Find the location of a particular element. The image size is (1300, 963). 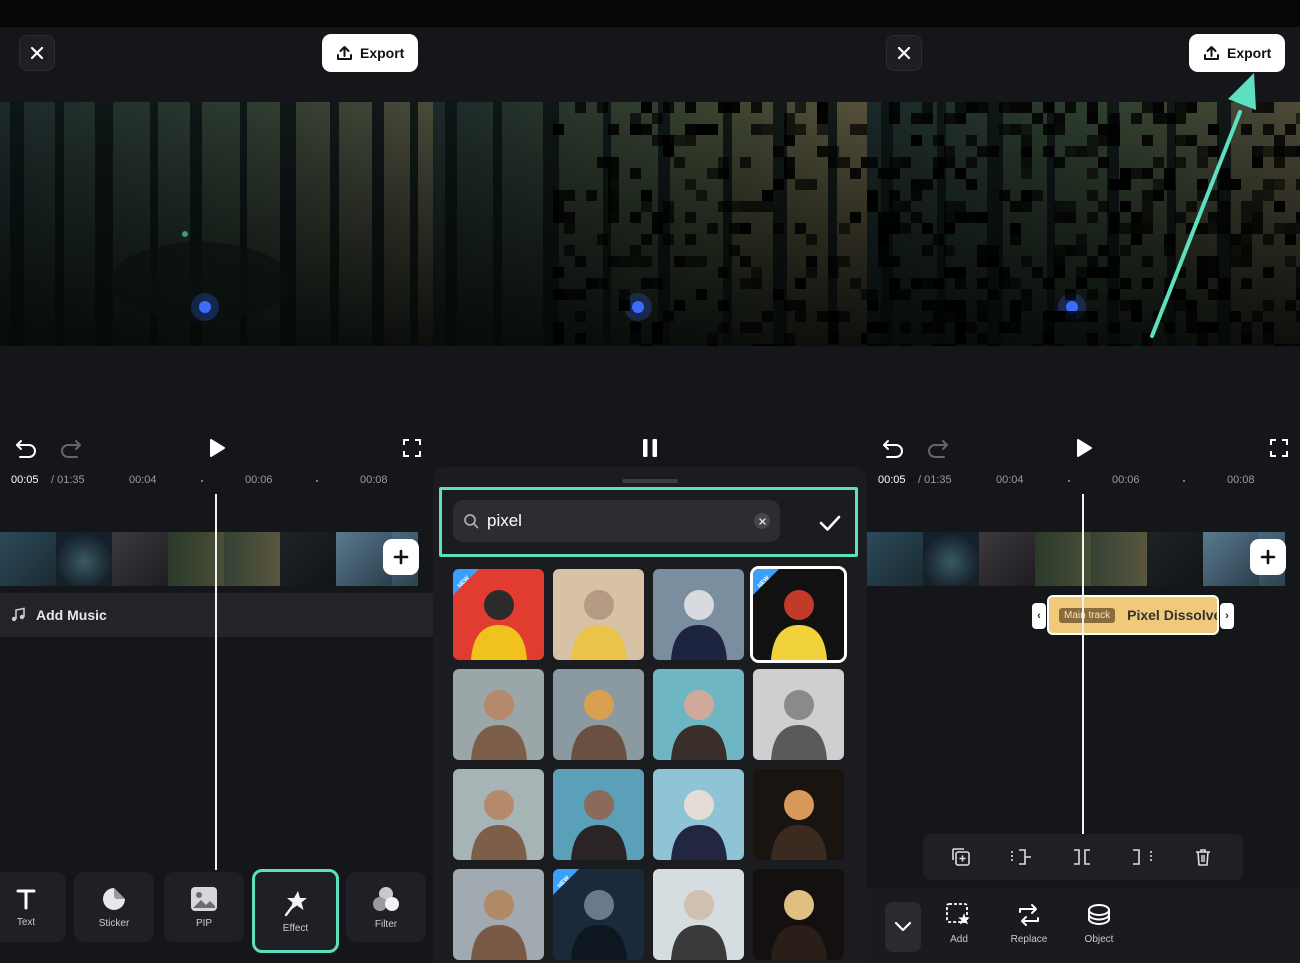

tool-label: PIP is located at coordinates (204, 923).